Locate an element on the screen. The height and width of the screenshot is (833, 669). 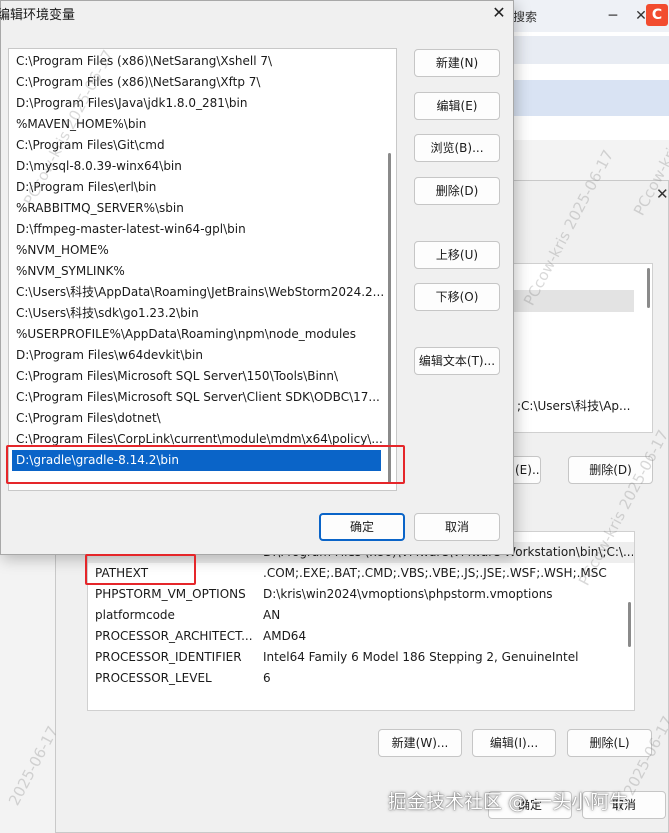
variable-value: 6 is located at coordinates (267, 678).